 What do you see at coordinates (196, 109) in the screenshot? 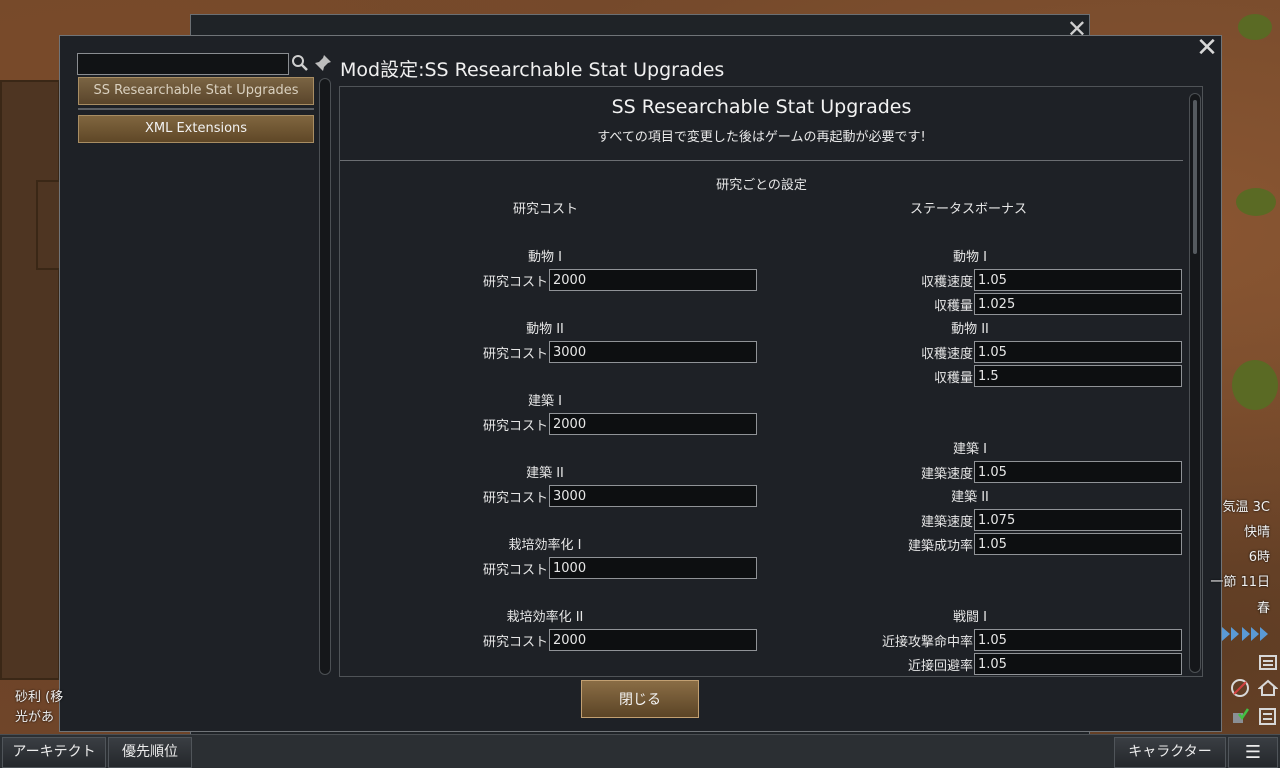
I see `mod-list-divider` at bounding box center [196, 109].